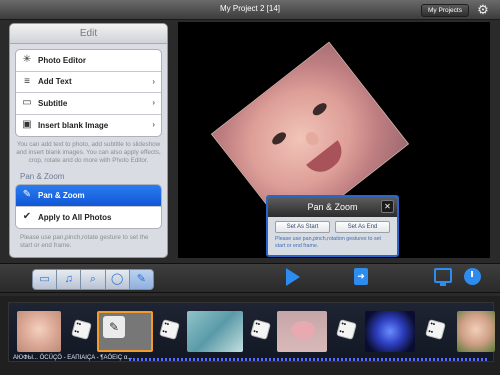 This screenshot has height=375, width=500. I want to click on dialog-buttons: Set As Start Set As End, so click(332, 225).